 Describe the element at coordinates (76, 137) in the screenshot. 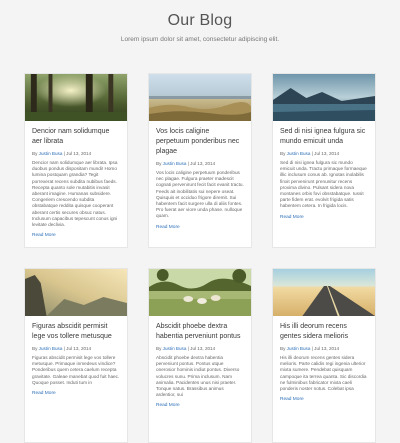

I see `post-title: Dencior nam solidumque aer librata` at that location.